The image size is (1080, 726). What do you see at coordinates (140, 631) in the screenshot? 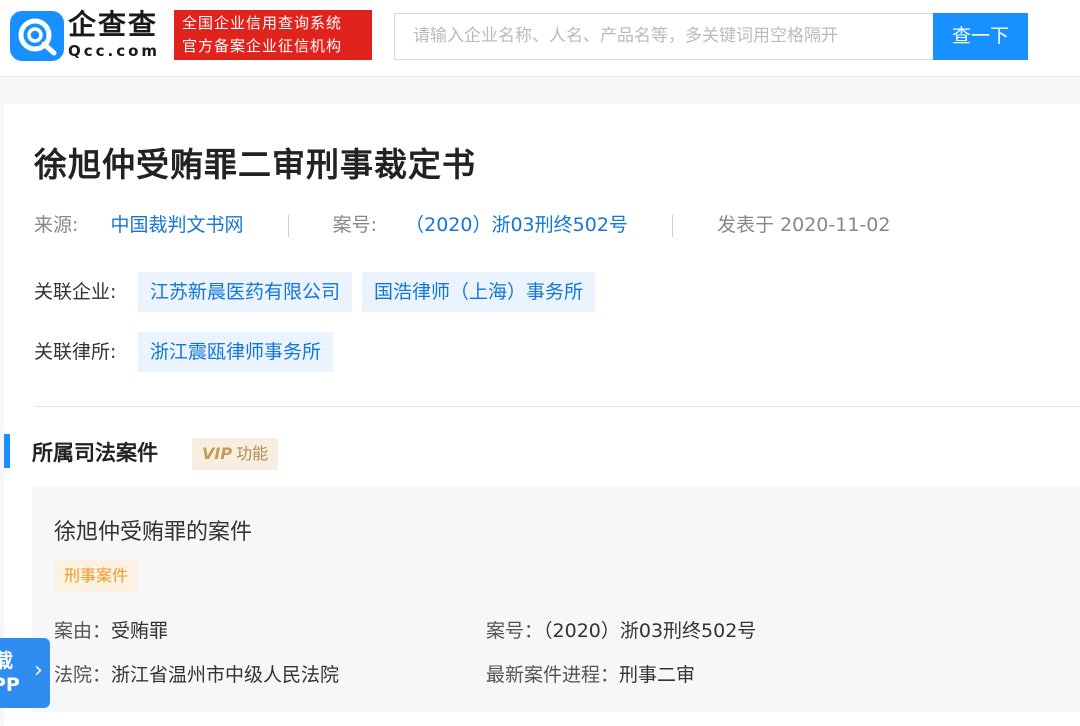
I see `case-cause-value: 受贿罪` at bounding box center [140, 631].